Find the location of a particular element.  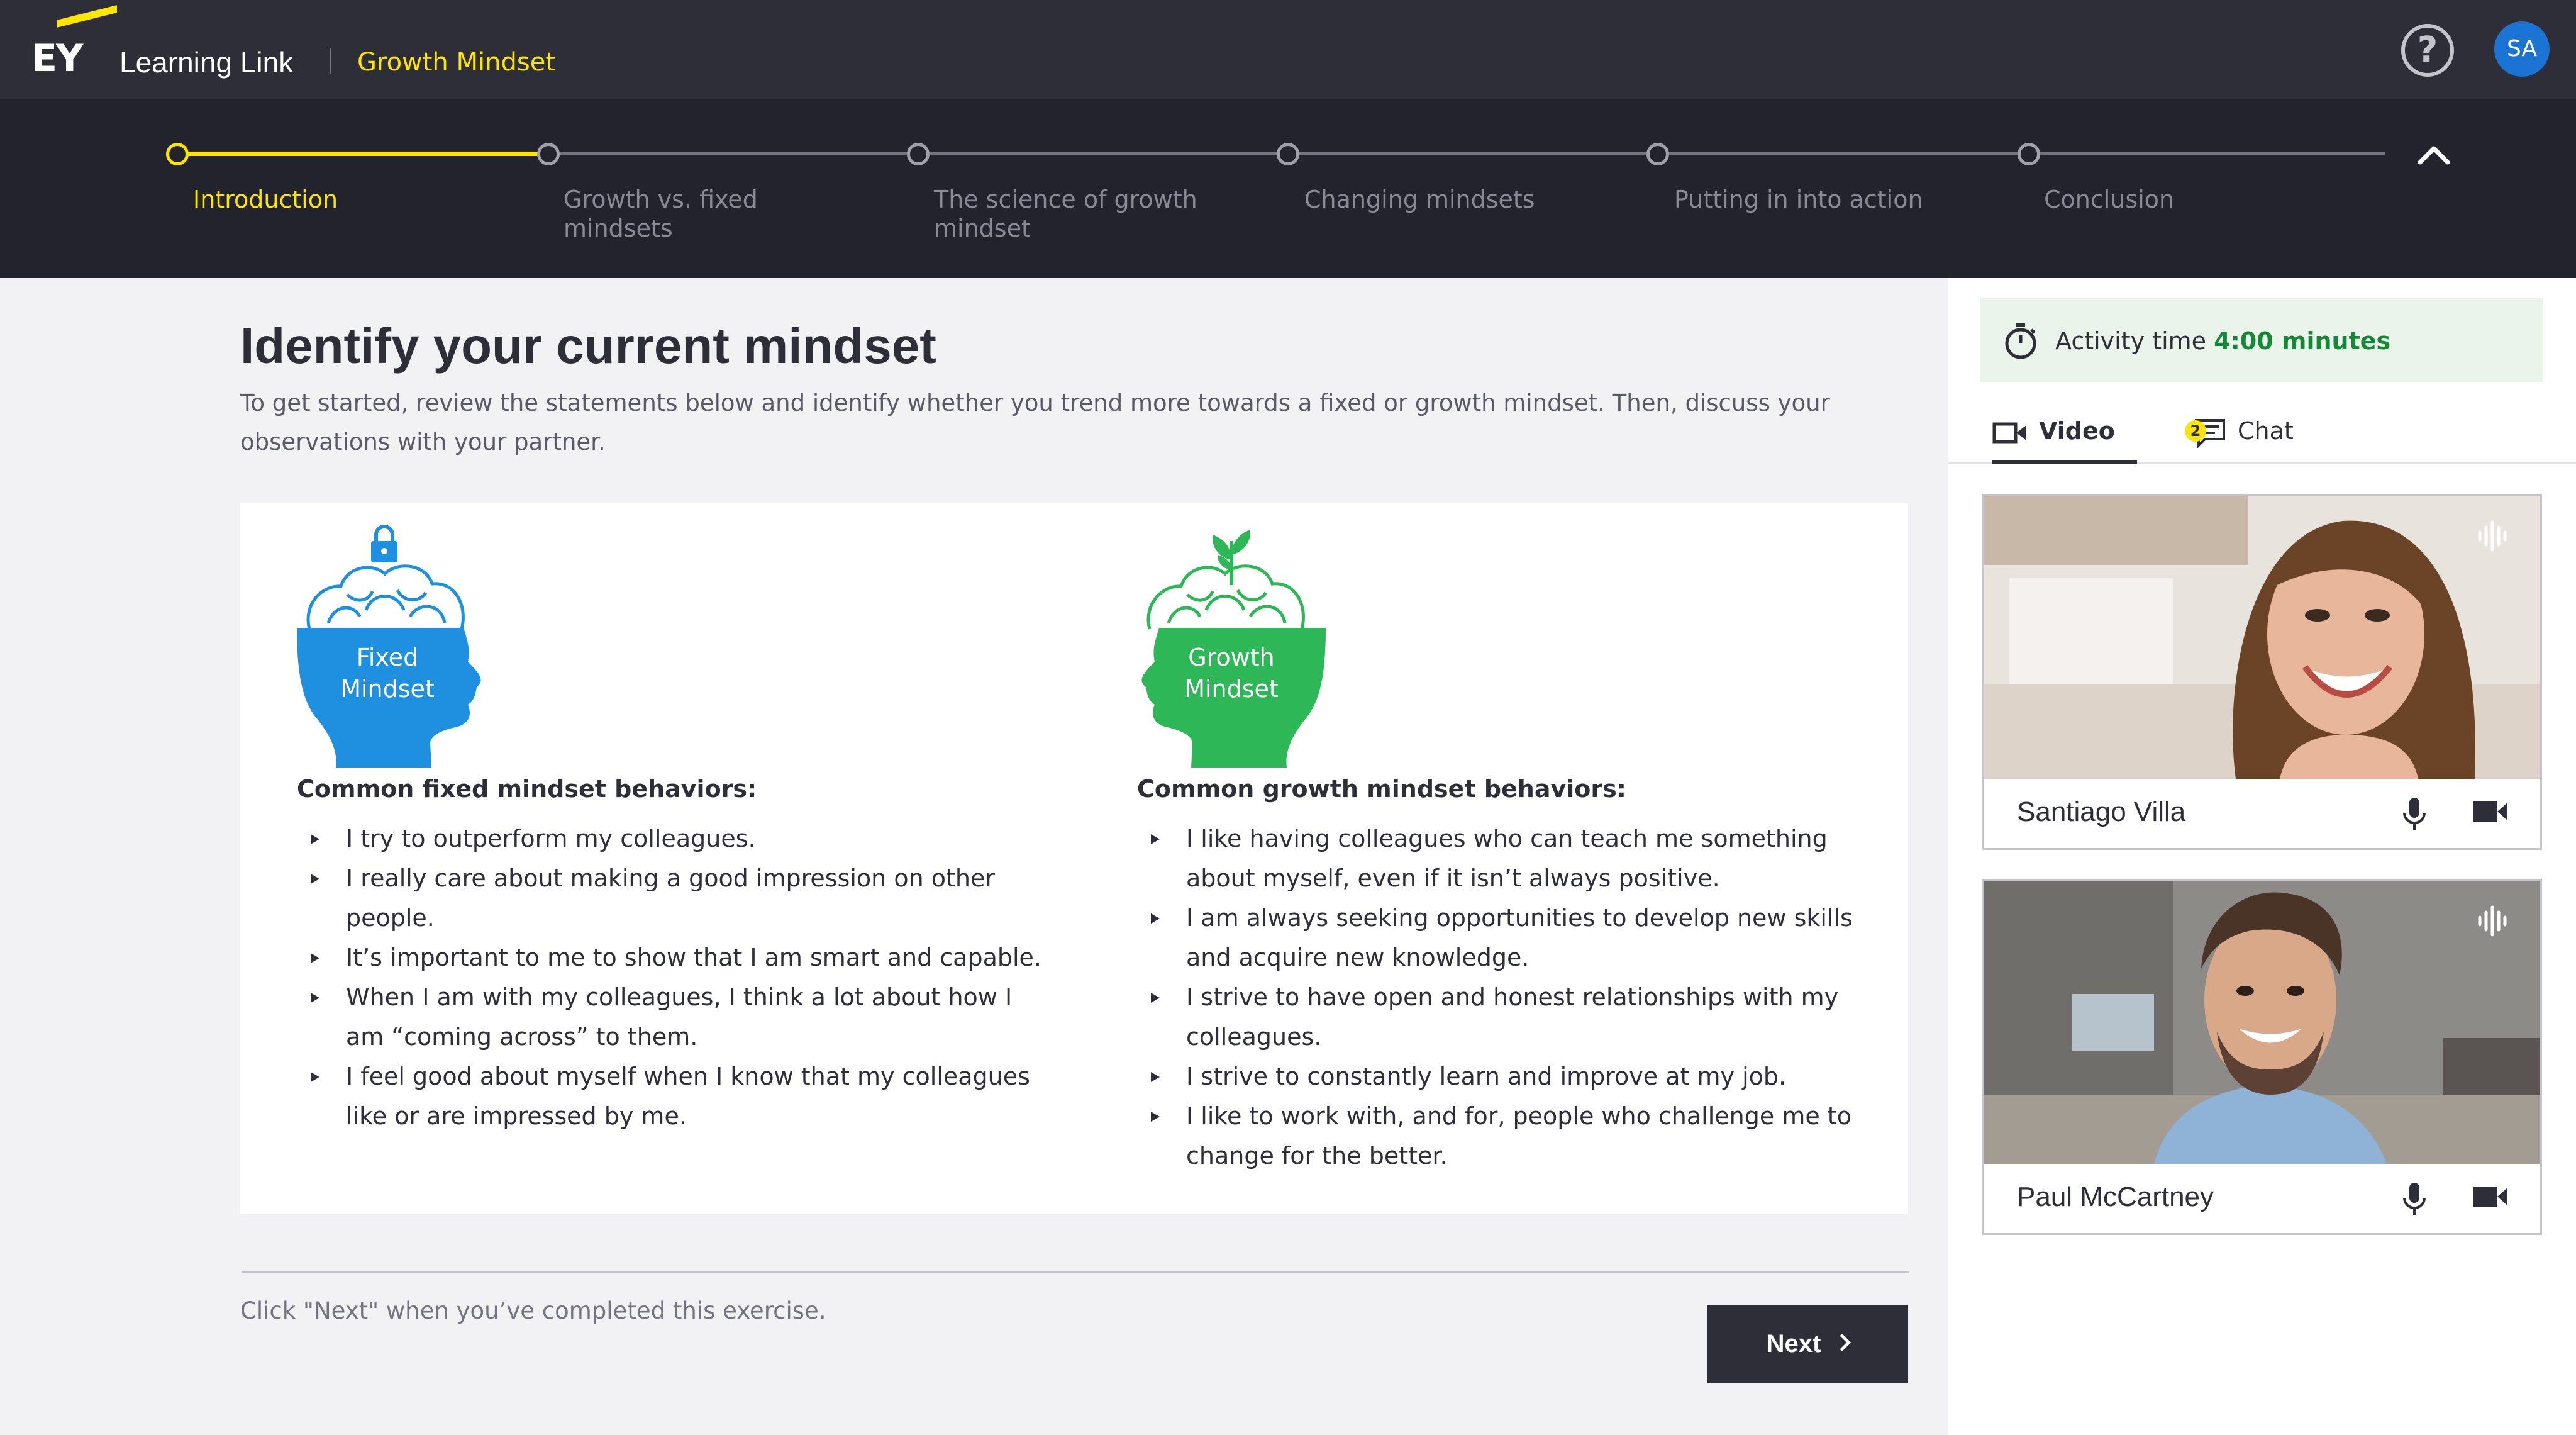

fixed-mindset-label: Fixed Mindset is located at coordinates (387, 673).